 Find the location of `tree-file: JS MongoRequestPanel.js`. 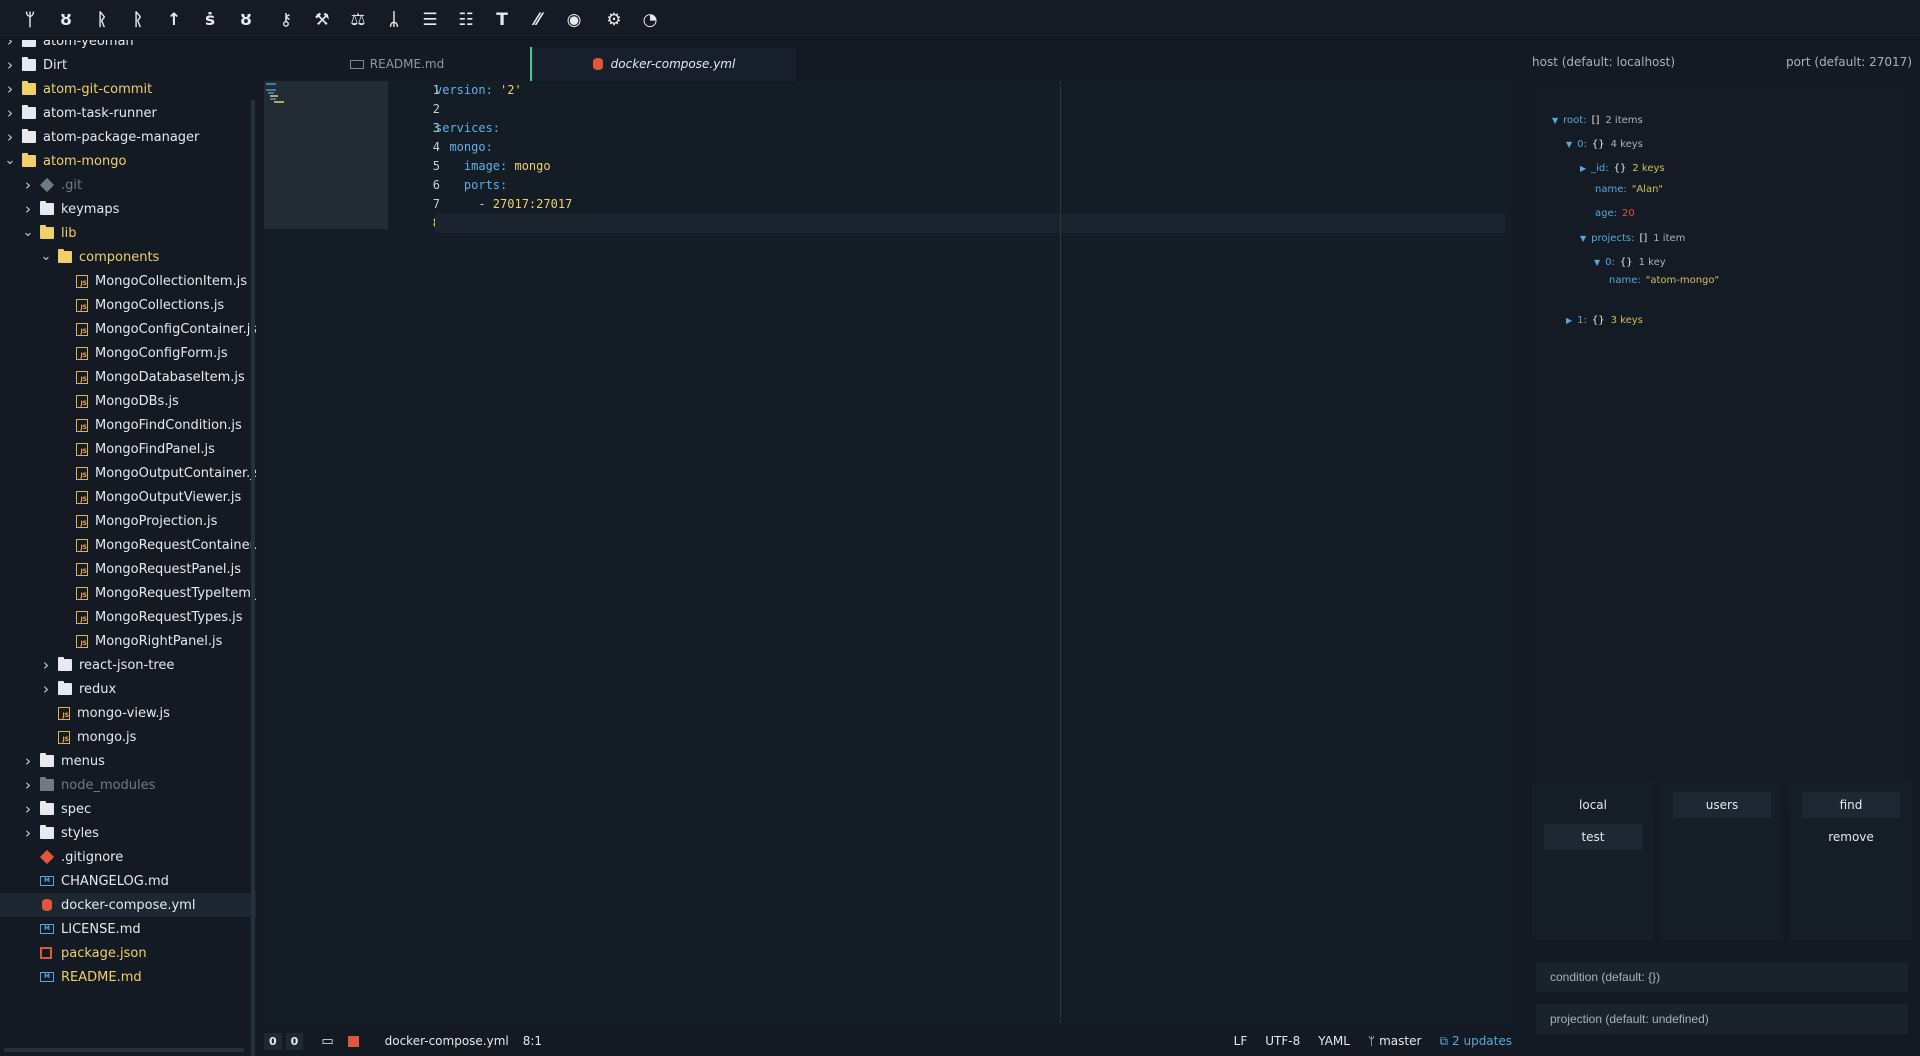

tree-file: JS MongoRequestPanel.js is located at coordinates (128, 569).